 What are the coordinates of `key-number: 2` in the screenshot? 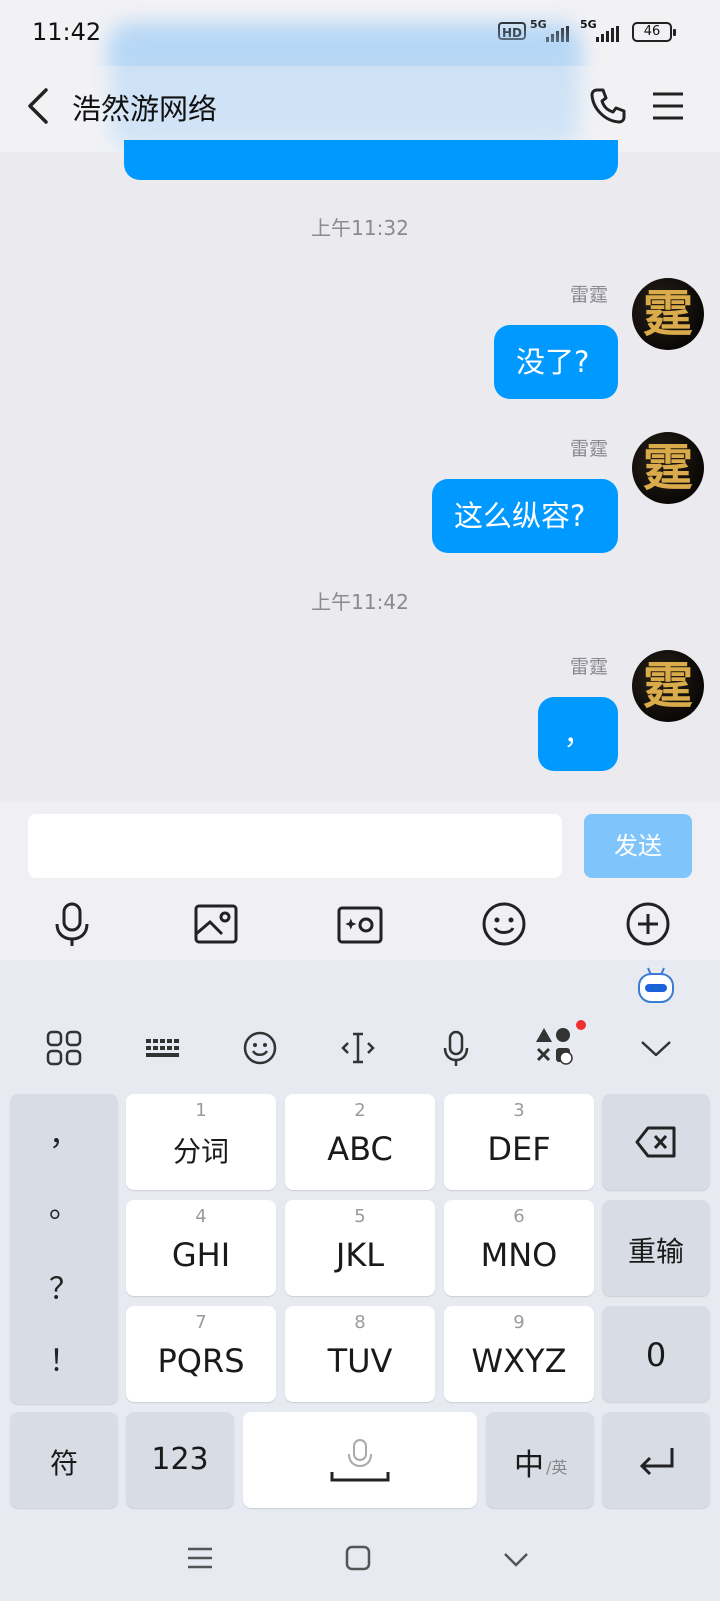 It's located at (360, 1110).